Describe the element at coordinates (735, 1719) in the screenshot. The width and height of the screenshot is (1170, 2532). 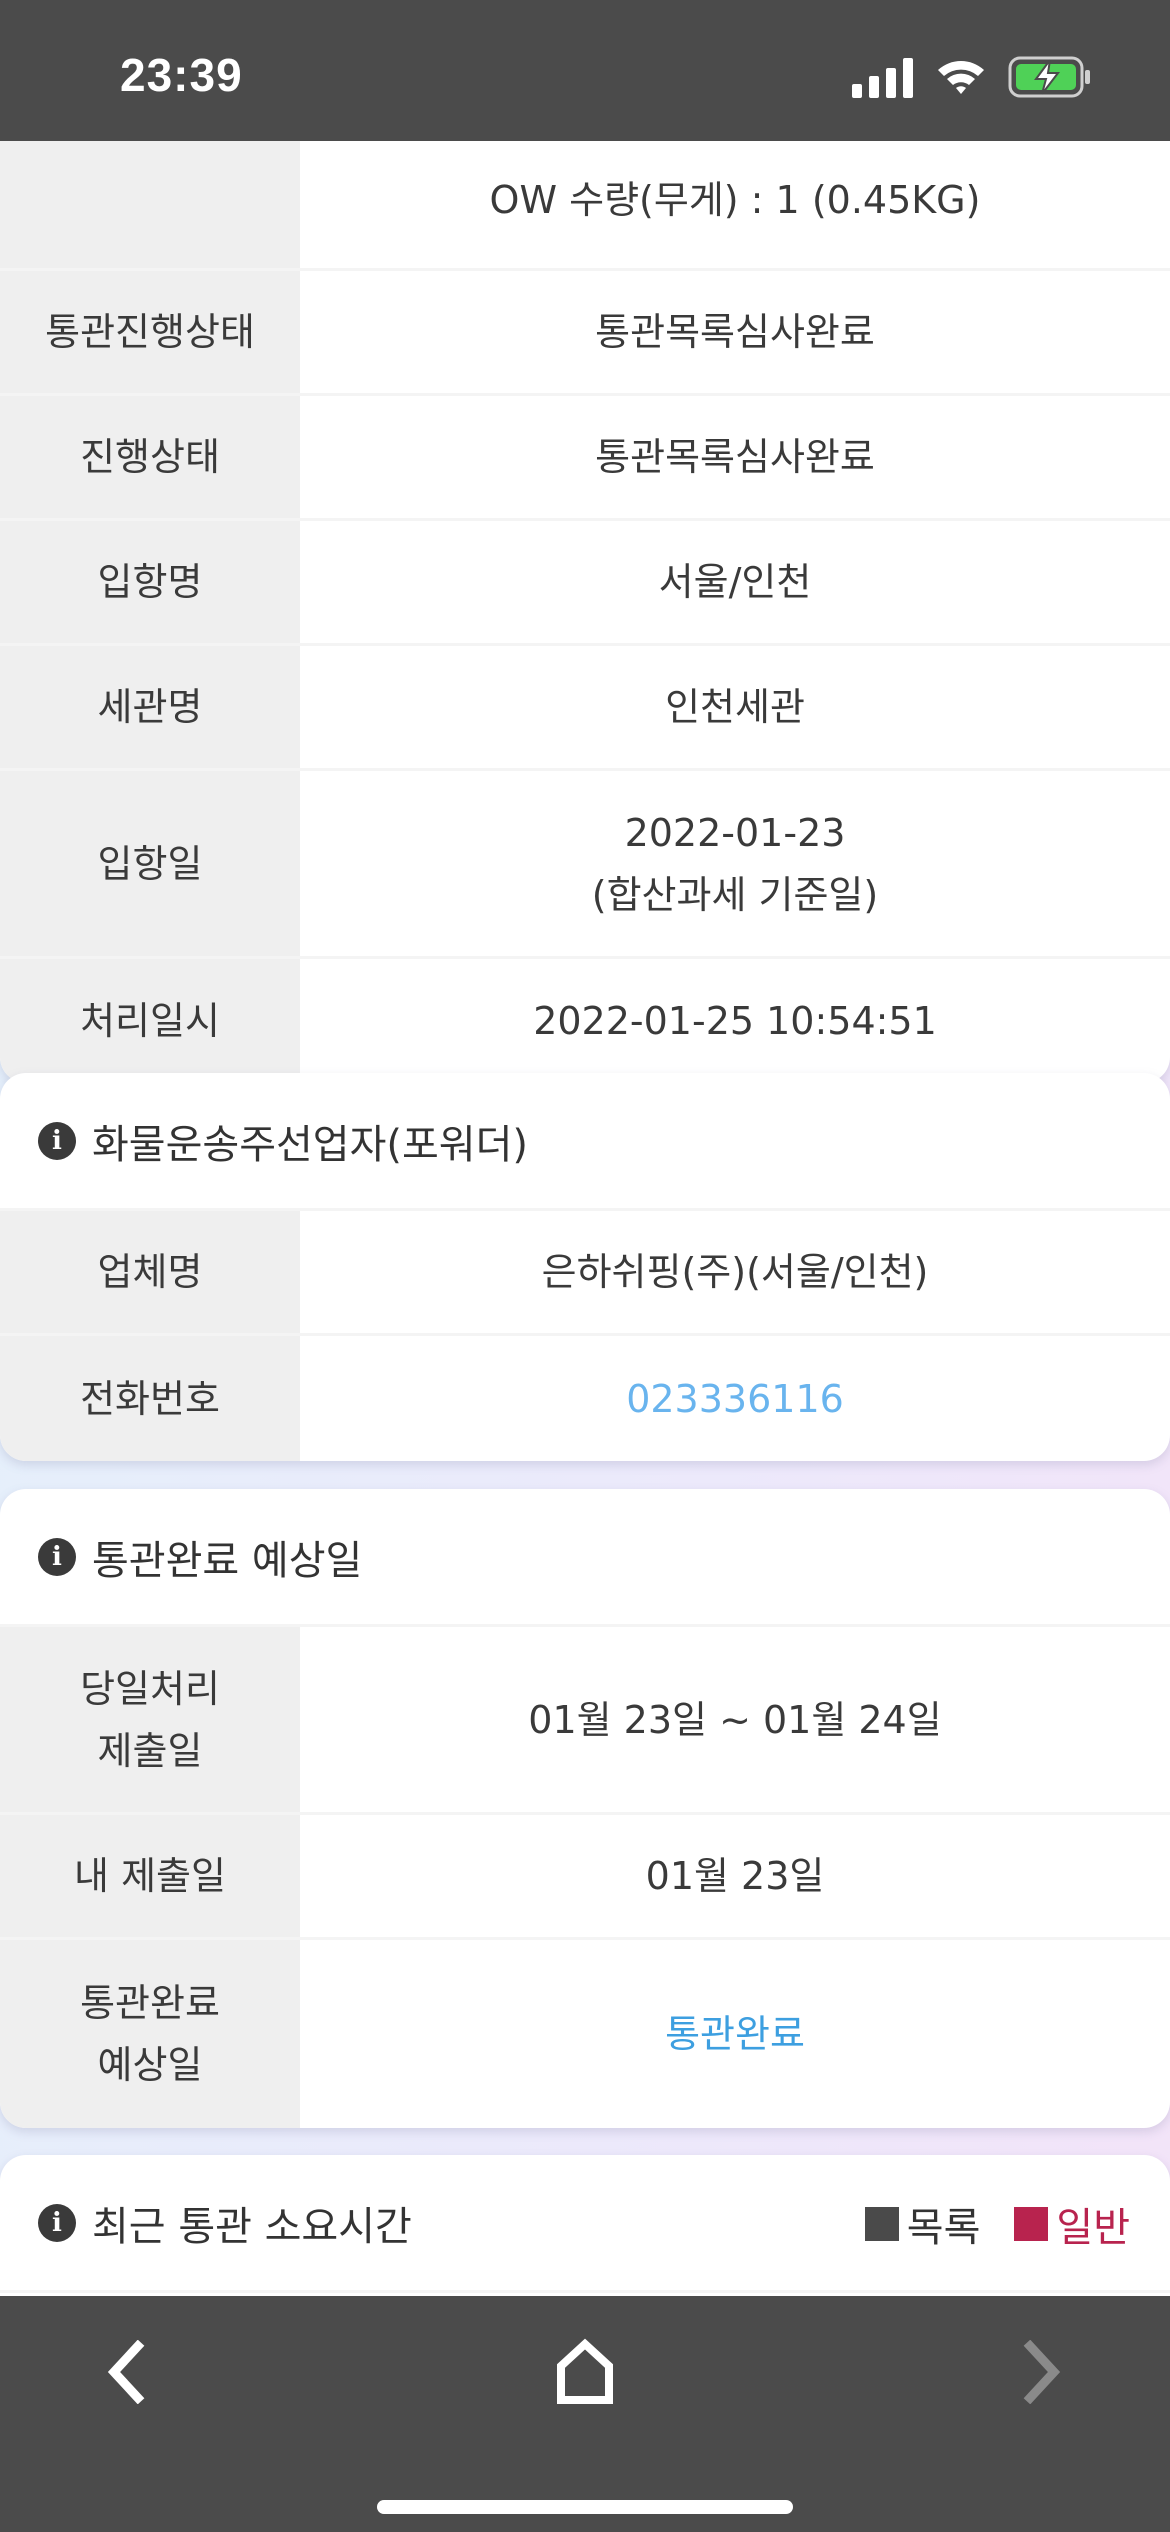
I see `row-value: 01월 23일 ~ 01월 24일` at that location.